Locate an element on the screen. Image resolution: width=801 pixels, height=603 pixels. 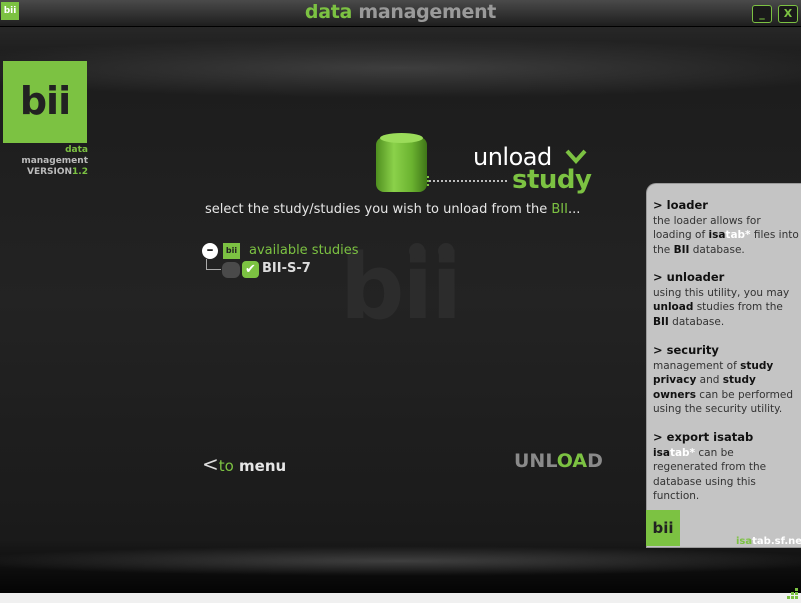
tree-collapse-toggle: – is located at coordinates (210, 251).